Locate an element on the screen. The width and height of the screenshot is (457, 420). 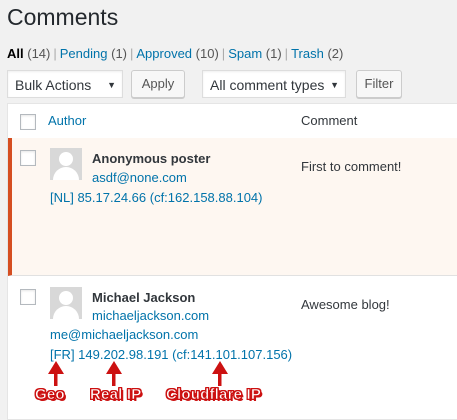
filter-approved-count: (10) is located at coordinates (207, 53).